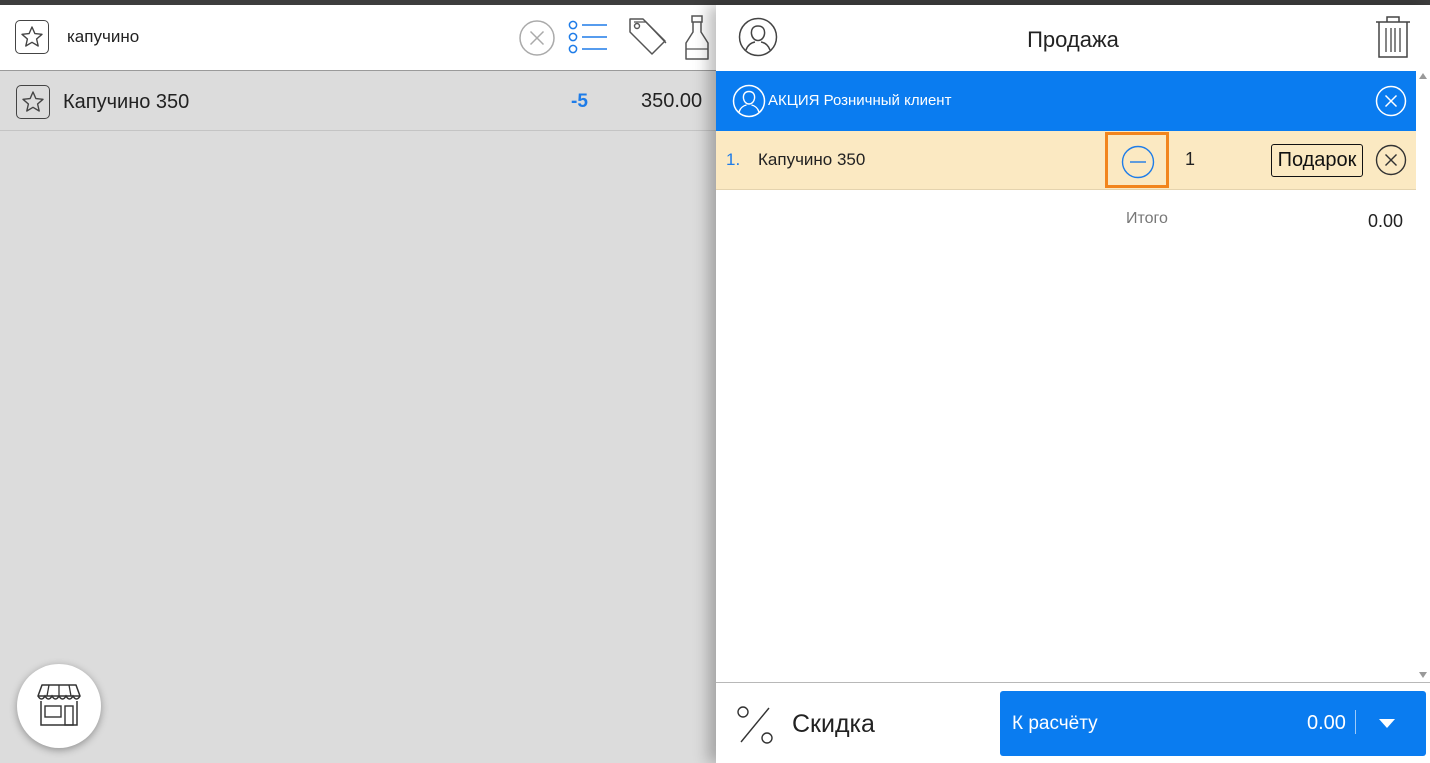 The width and height of the screenshot is (1430, 763). Describe the element at coordinates (1317, 160) in the screenshot. I see `gift-button: Подарок` at that location.